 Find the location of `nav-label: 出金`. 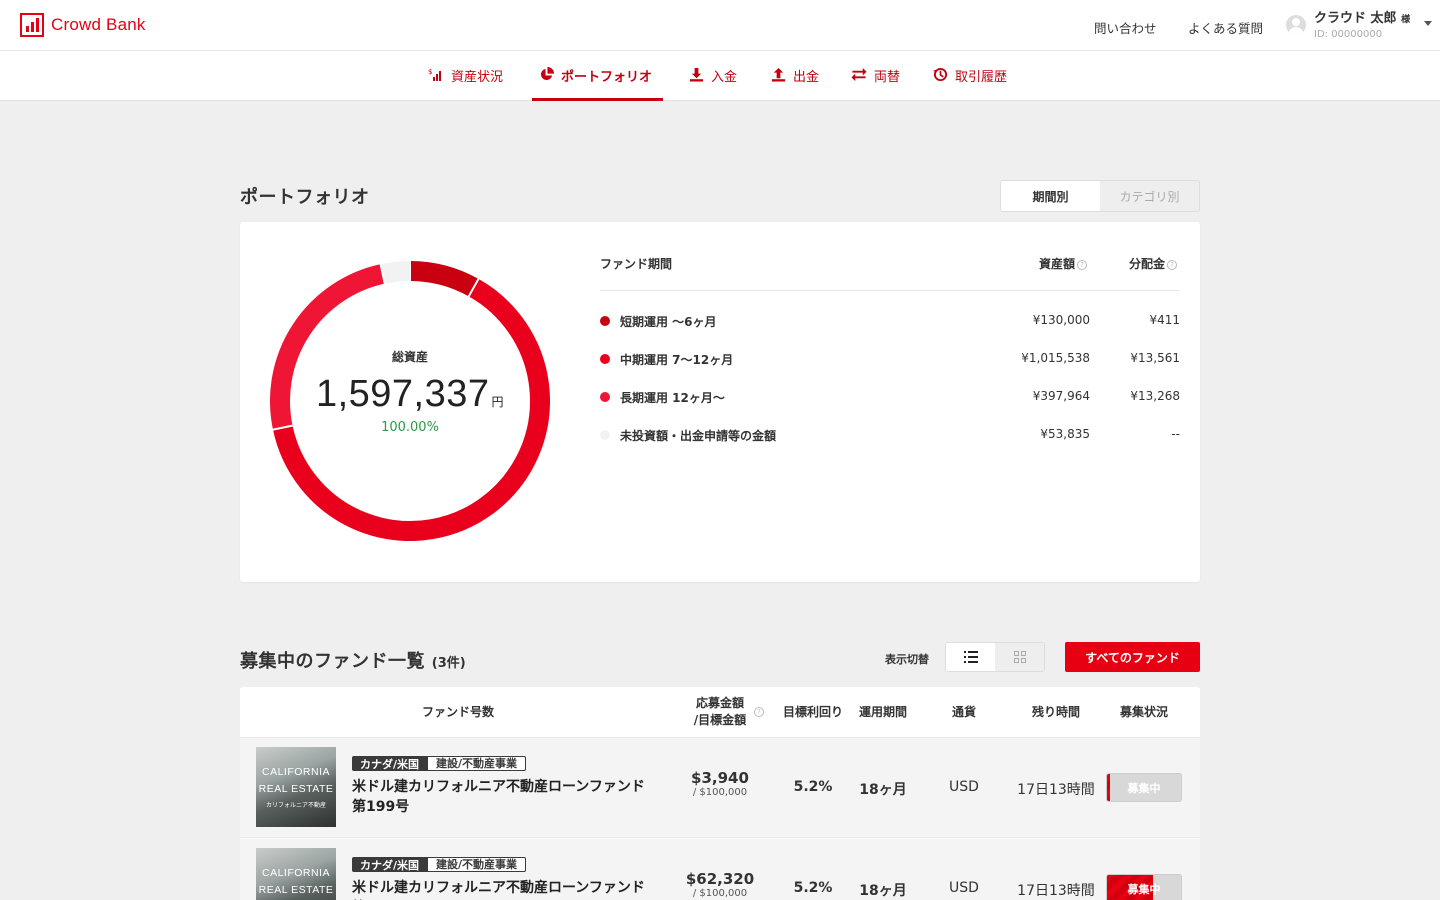

nav-label: 出金 is located at coordinates (806, 77).